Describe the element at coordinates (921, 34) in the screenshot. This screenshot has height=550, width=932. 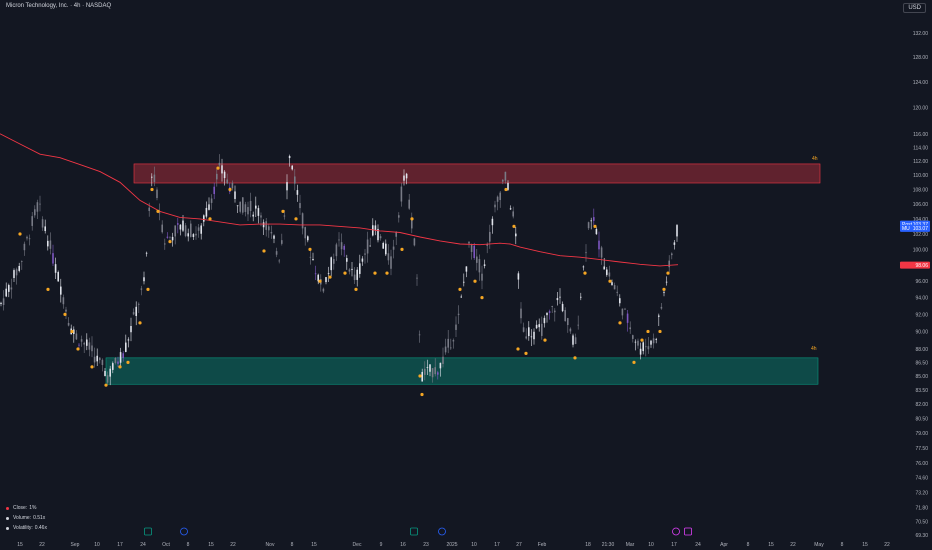
I see `y-tick-label: 132.00` at that location.